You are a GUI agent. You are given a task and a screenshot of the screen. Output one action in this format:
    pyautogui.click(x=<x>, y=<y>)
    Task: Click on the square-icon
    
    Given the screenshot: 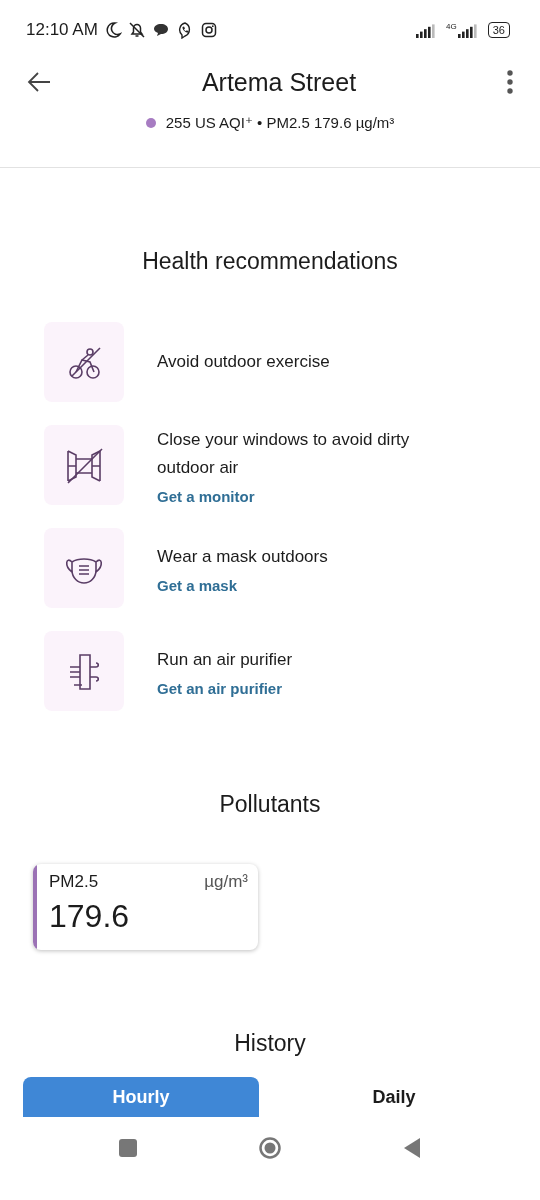 What is the action you would take?
    pyautogui.click(x=128, y=1148)
    